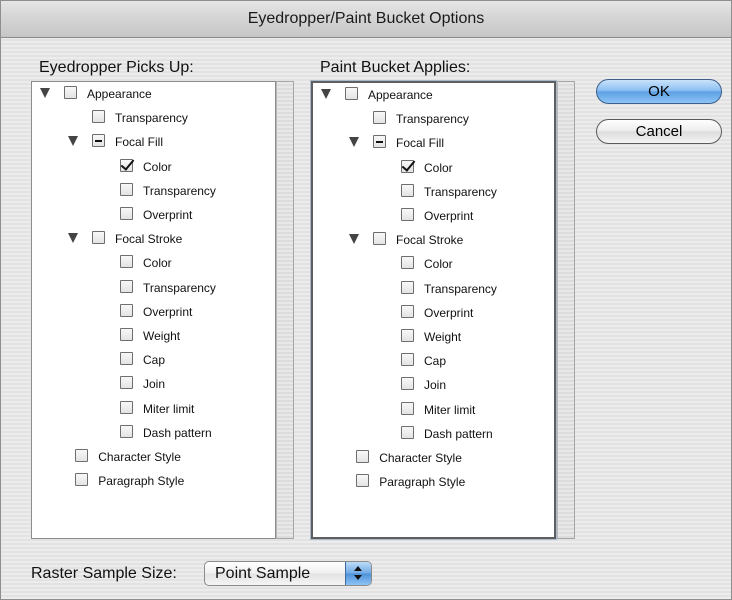 This screenshot has height=600, width=732. I want to click on cancel-button: Cancel, so click(659, 131).